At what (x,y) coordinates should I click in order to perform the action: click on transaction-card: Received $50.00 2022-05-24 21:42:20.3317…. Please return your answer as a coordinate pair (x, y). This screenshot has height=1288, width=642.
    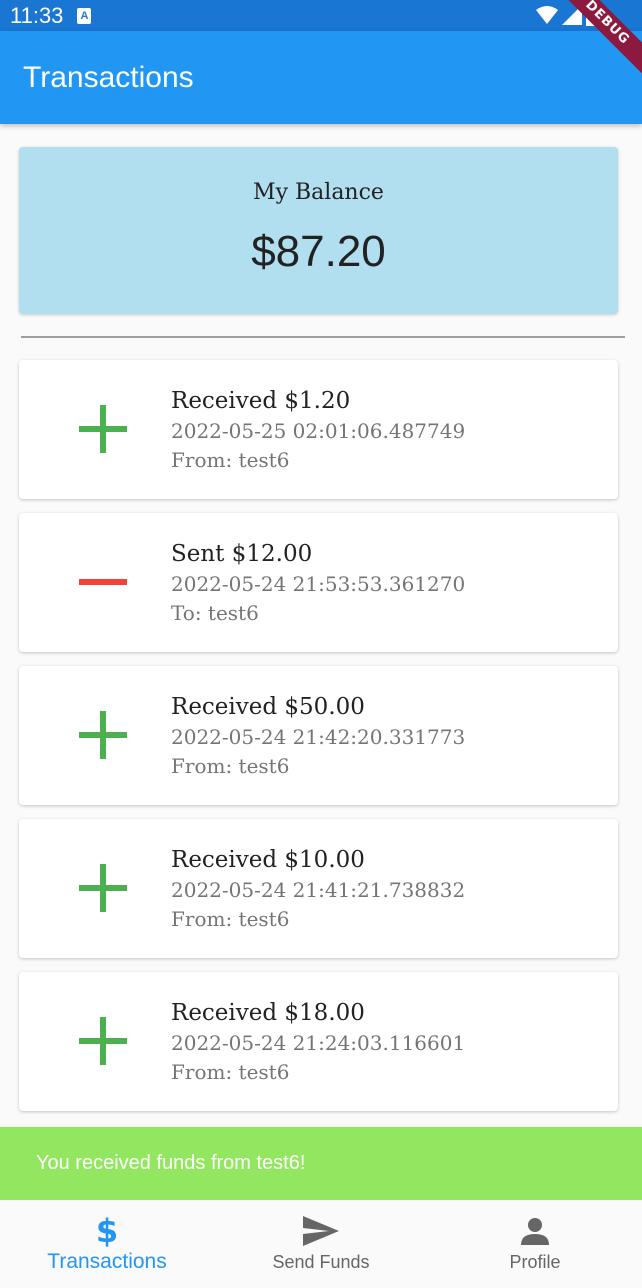
    Looking at the image, I should click on (318, 735).